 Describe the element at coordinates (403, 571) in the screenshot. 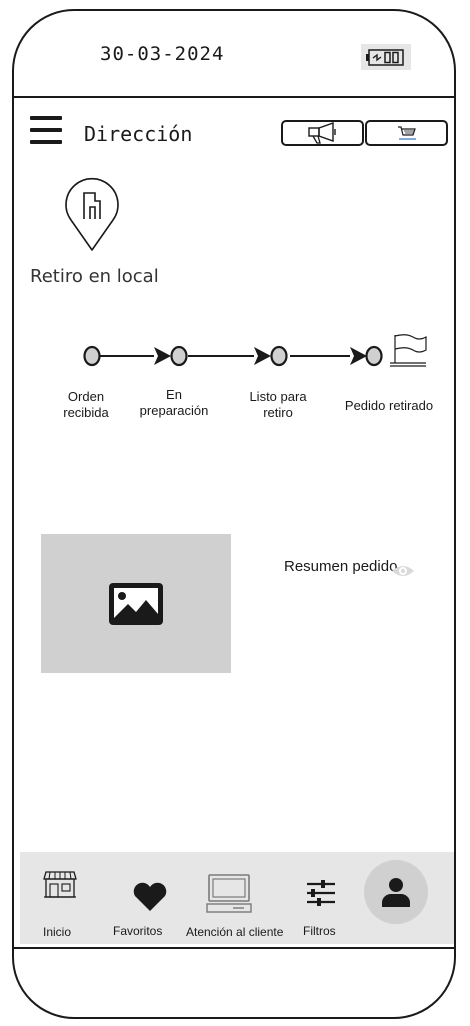

I see `eye-icon` at that location.